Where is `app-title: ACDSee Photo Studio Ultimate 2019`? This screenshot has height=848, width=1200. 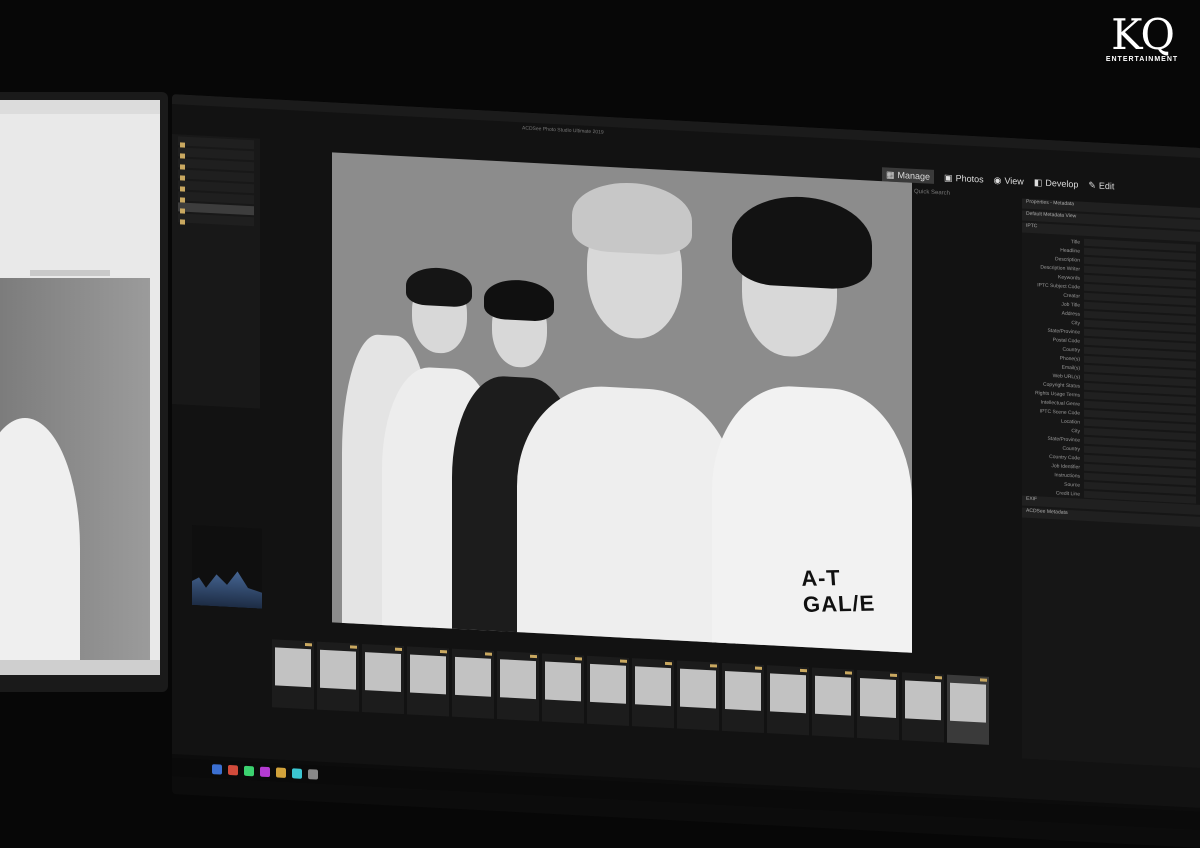 app-title: ACDSee Photo Studio Ultimate 2019 is located at coordinates (563, 130).